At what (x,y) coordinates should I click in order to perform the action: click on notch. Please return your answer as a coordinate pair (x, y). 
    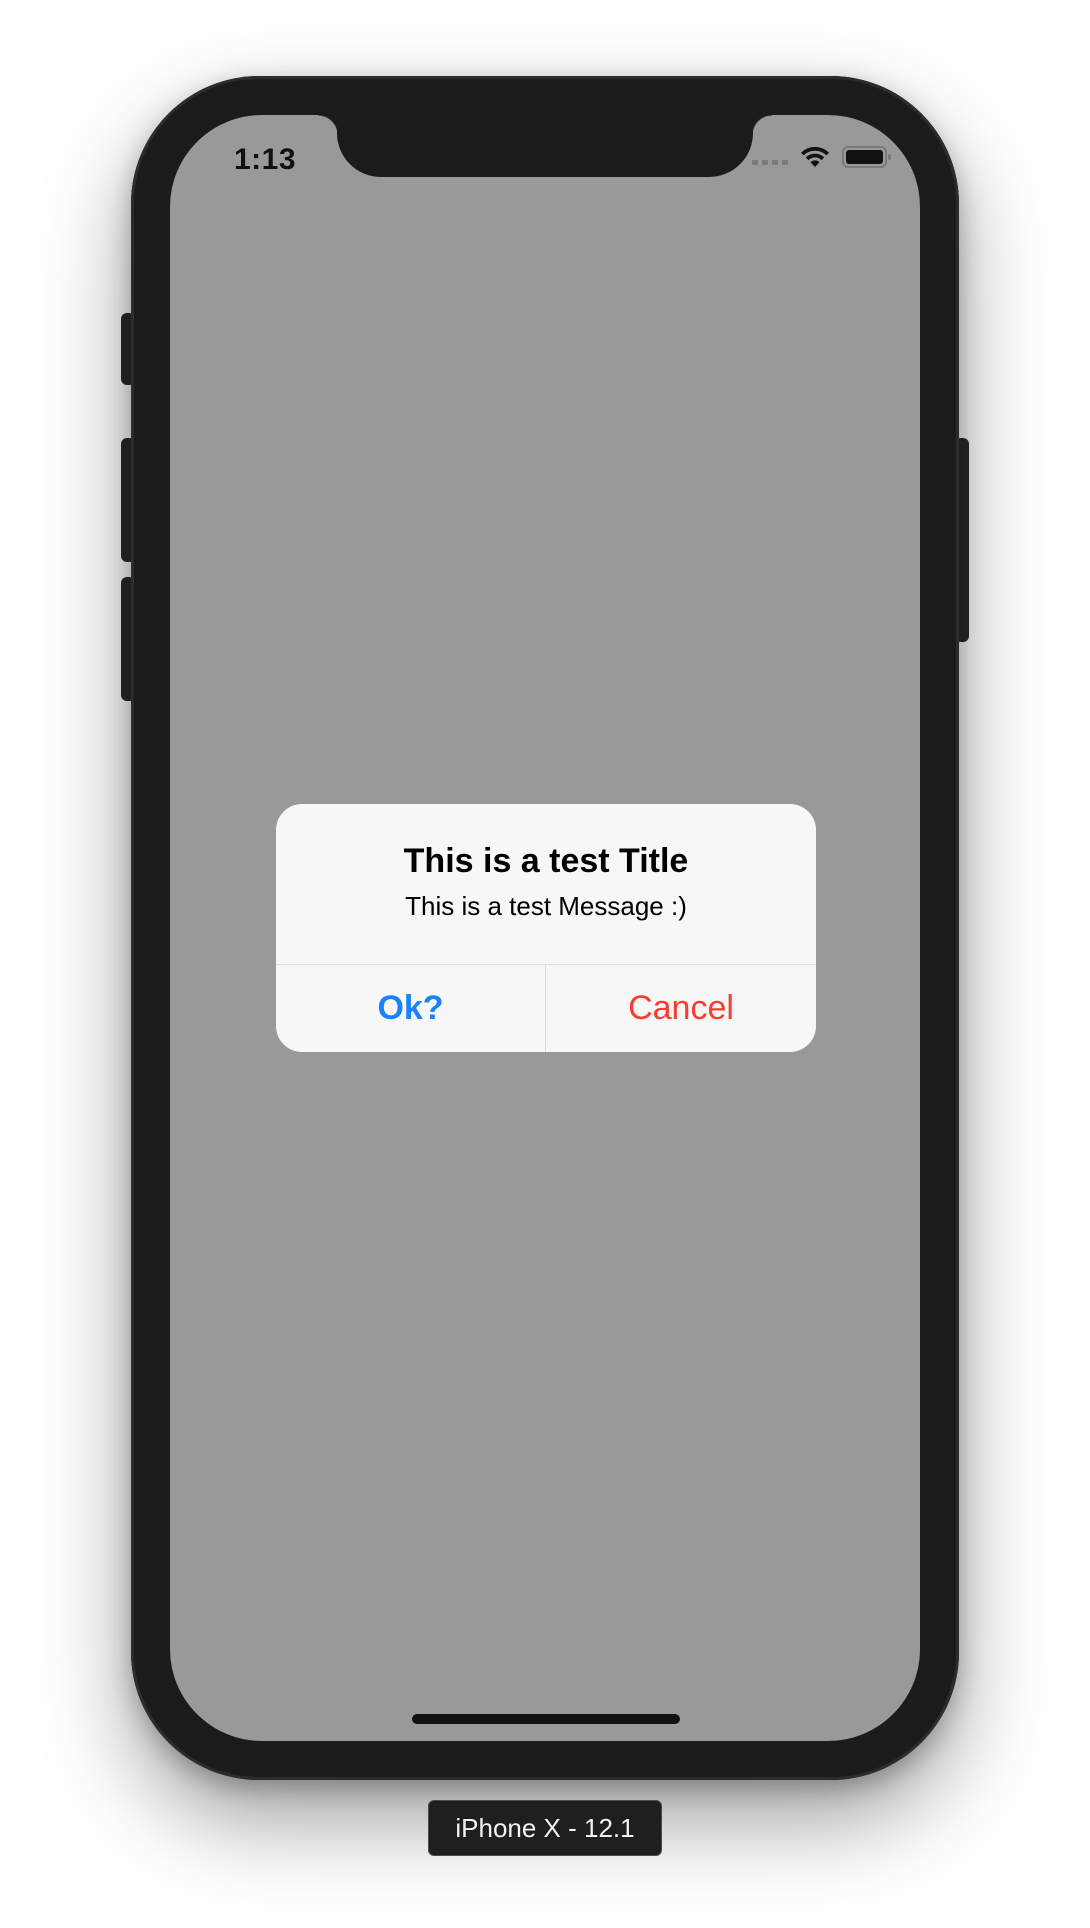
    Looking at the image, I should click on (545, 146).